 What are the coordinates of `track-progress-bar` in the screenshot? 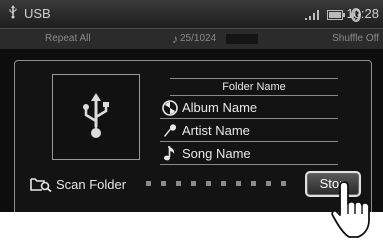 It's located at (242, 39).